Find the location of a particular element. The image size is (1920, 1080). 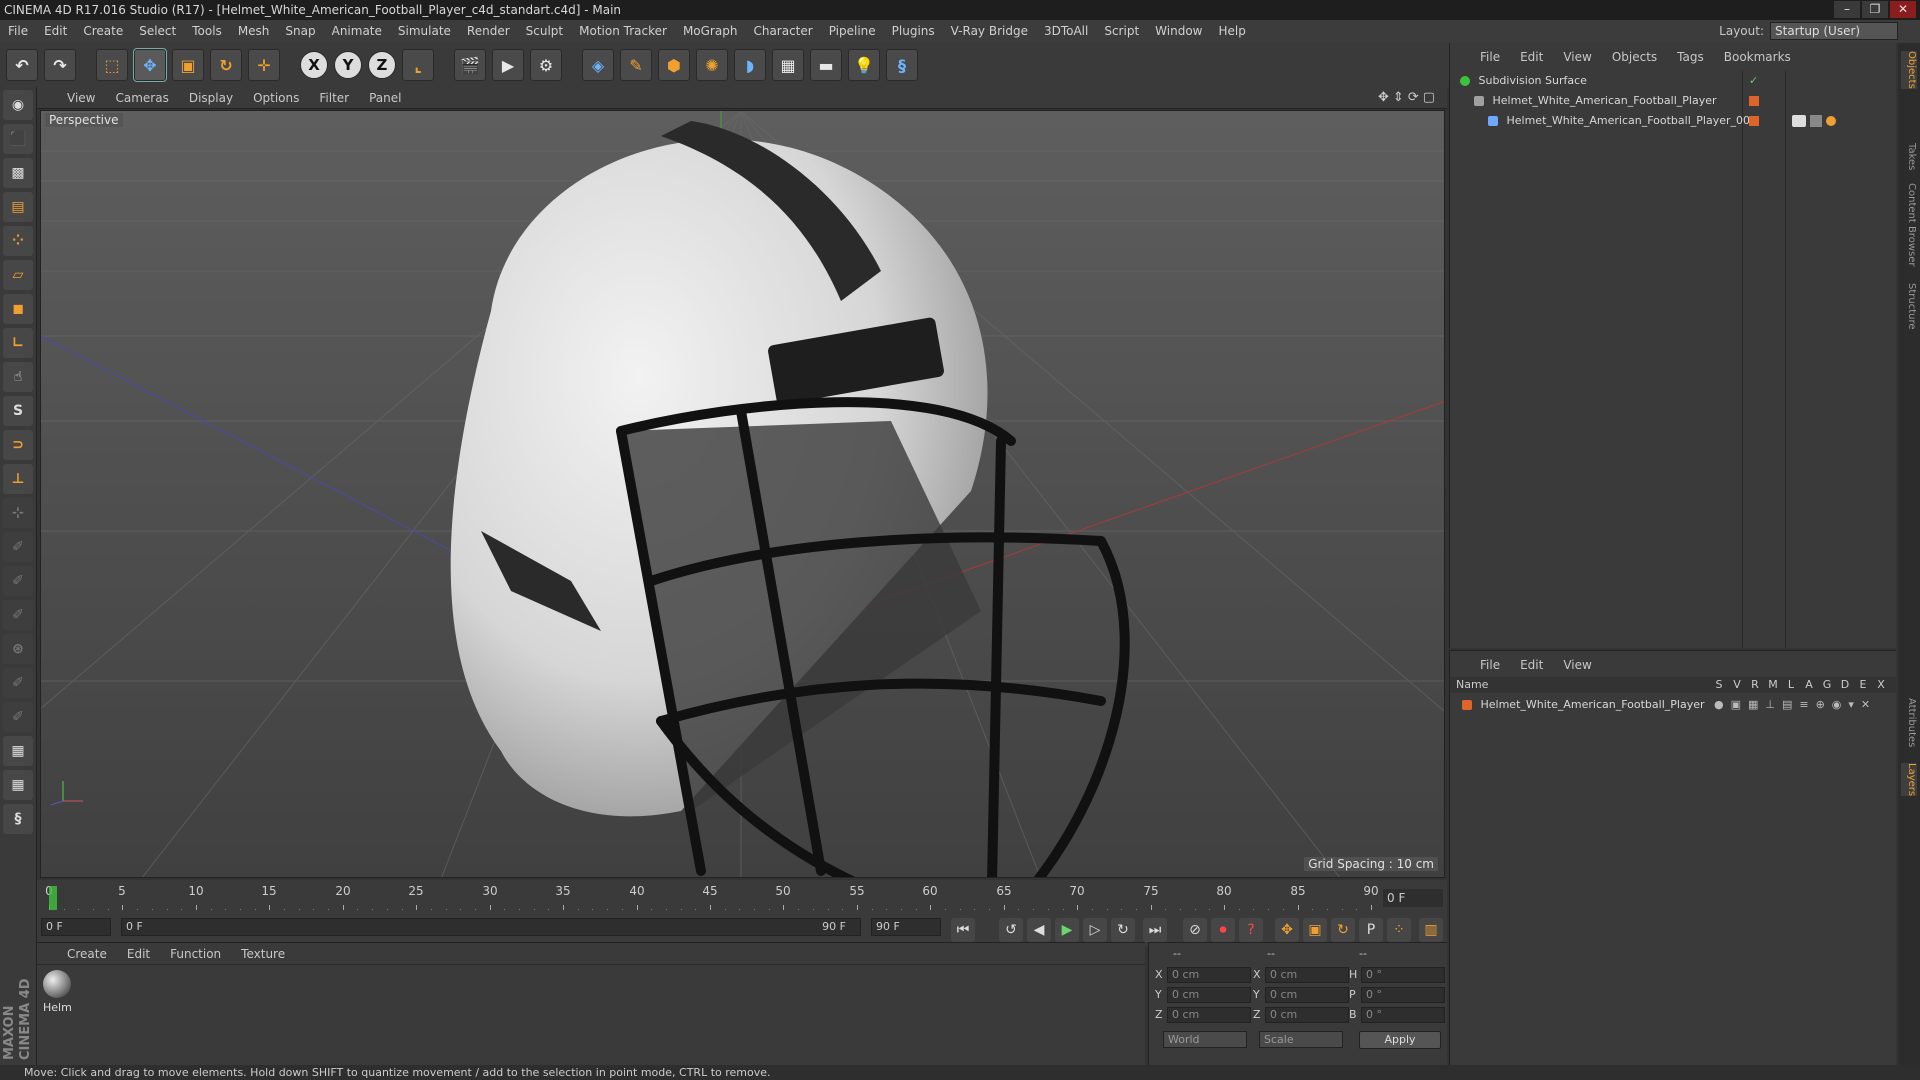

layers-menu-edit: Edit is located at coordinates (1531, 665).